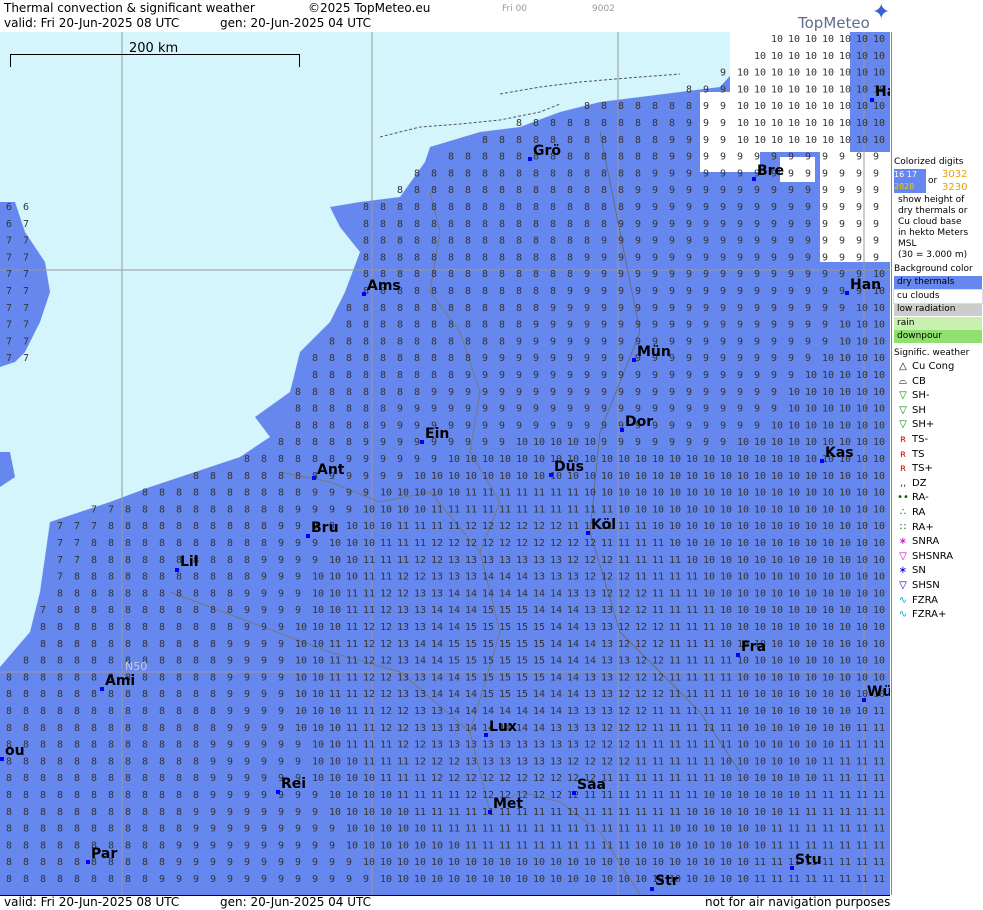 This screenshot has width=983, height=910. Describe the element at coordinates (903, 410) in the screenshot. I see `shower-icon: ▽` at that location.